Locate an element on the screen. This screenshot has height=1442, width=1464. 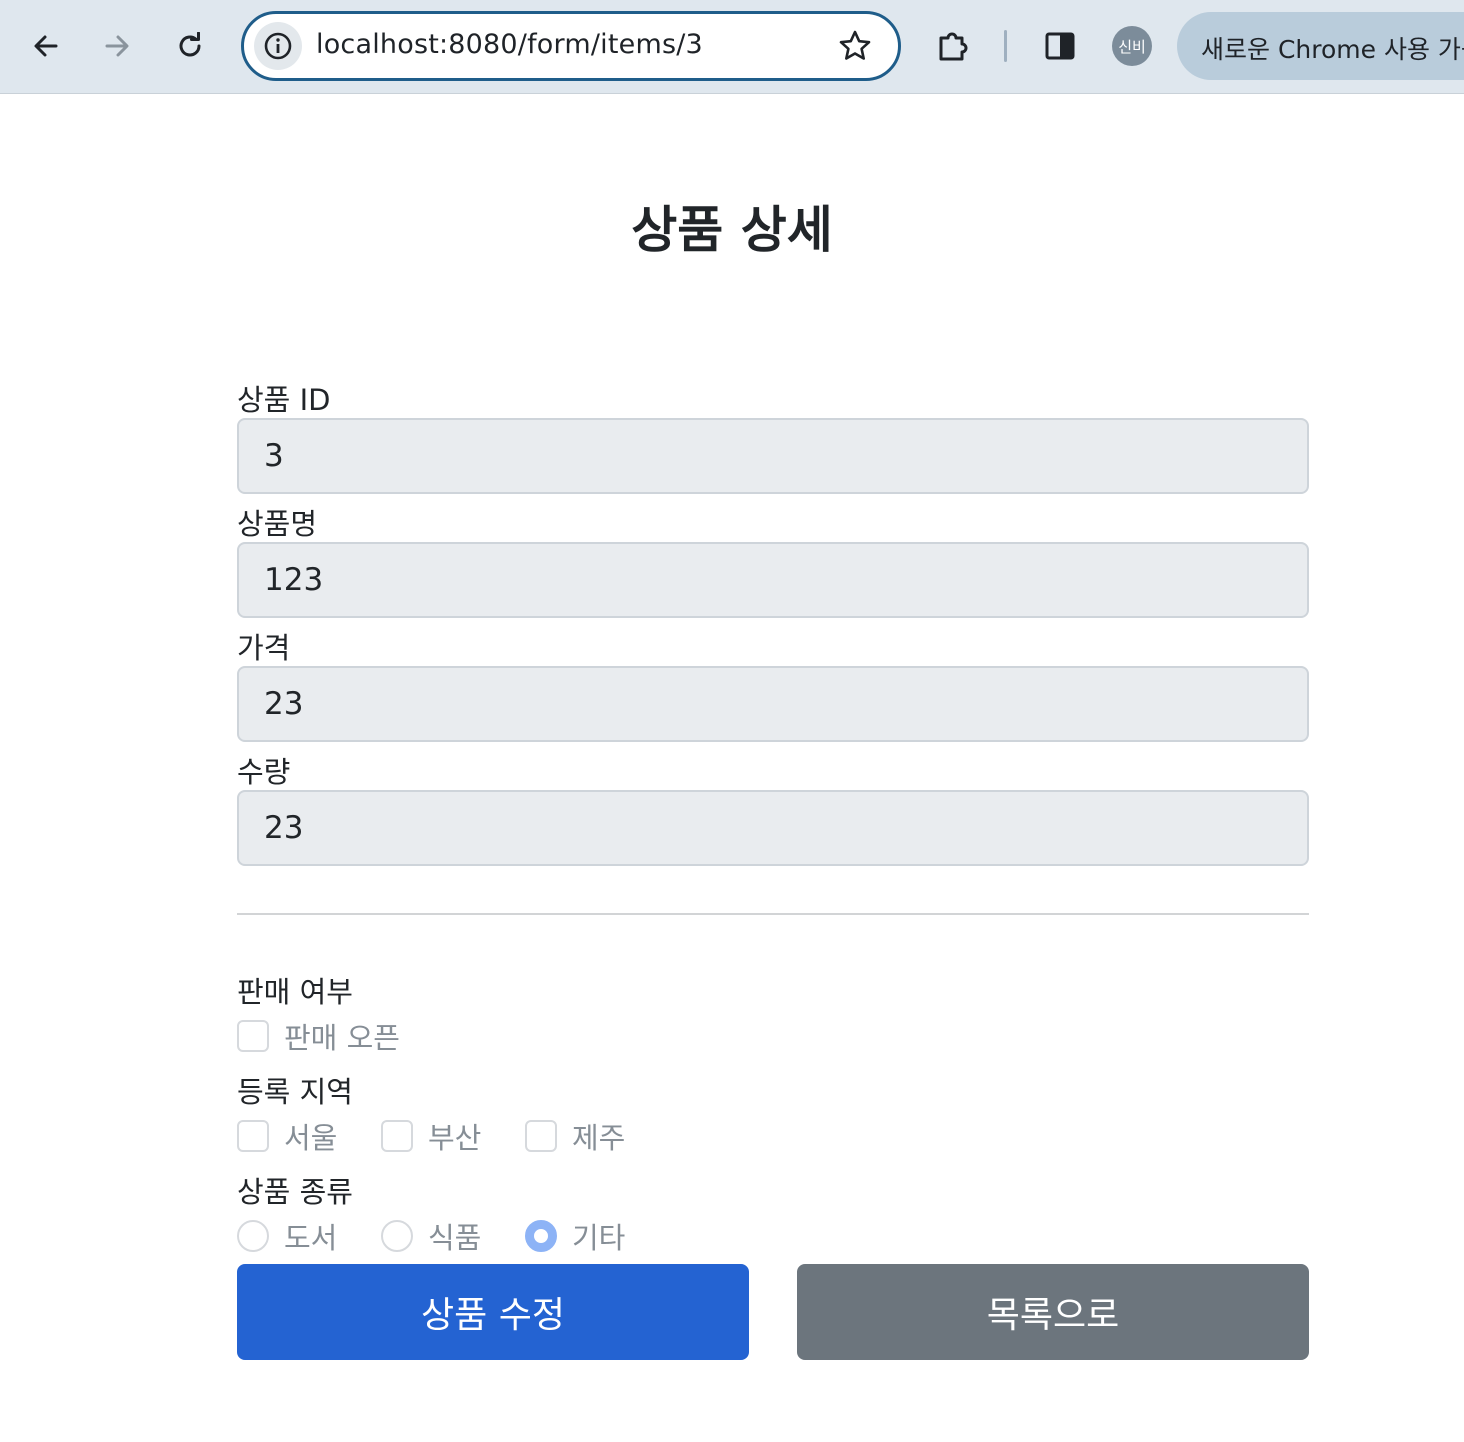
item-type-radio-book is located at coordinates (253, 1236).